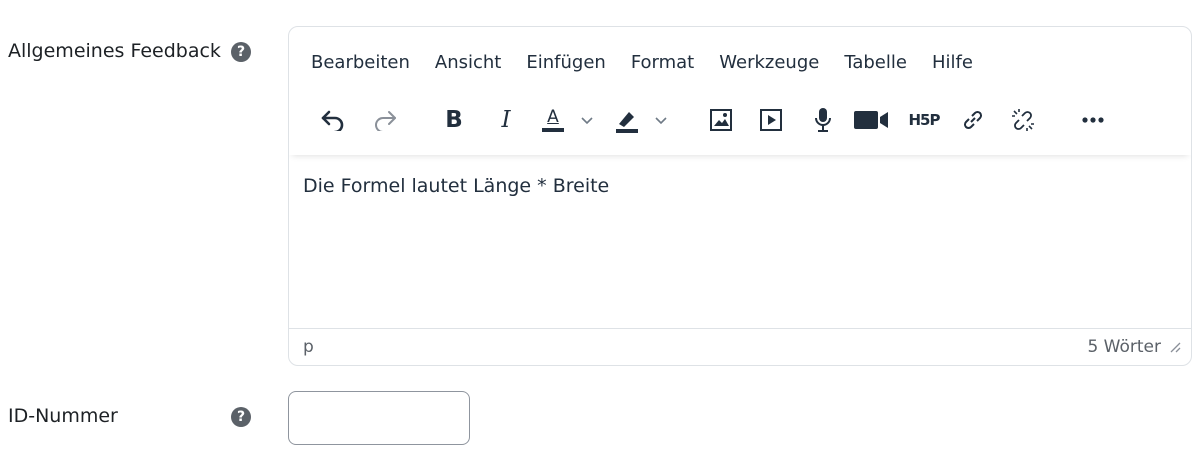 This screenshot has width=1200, height=458. I want to click on element-path: p, so click(695, 347).